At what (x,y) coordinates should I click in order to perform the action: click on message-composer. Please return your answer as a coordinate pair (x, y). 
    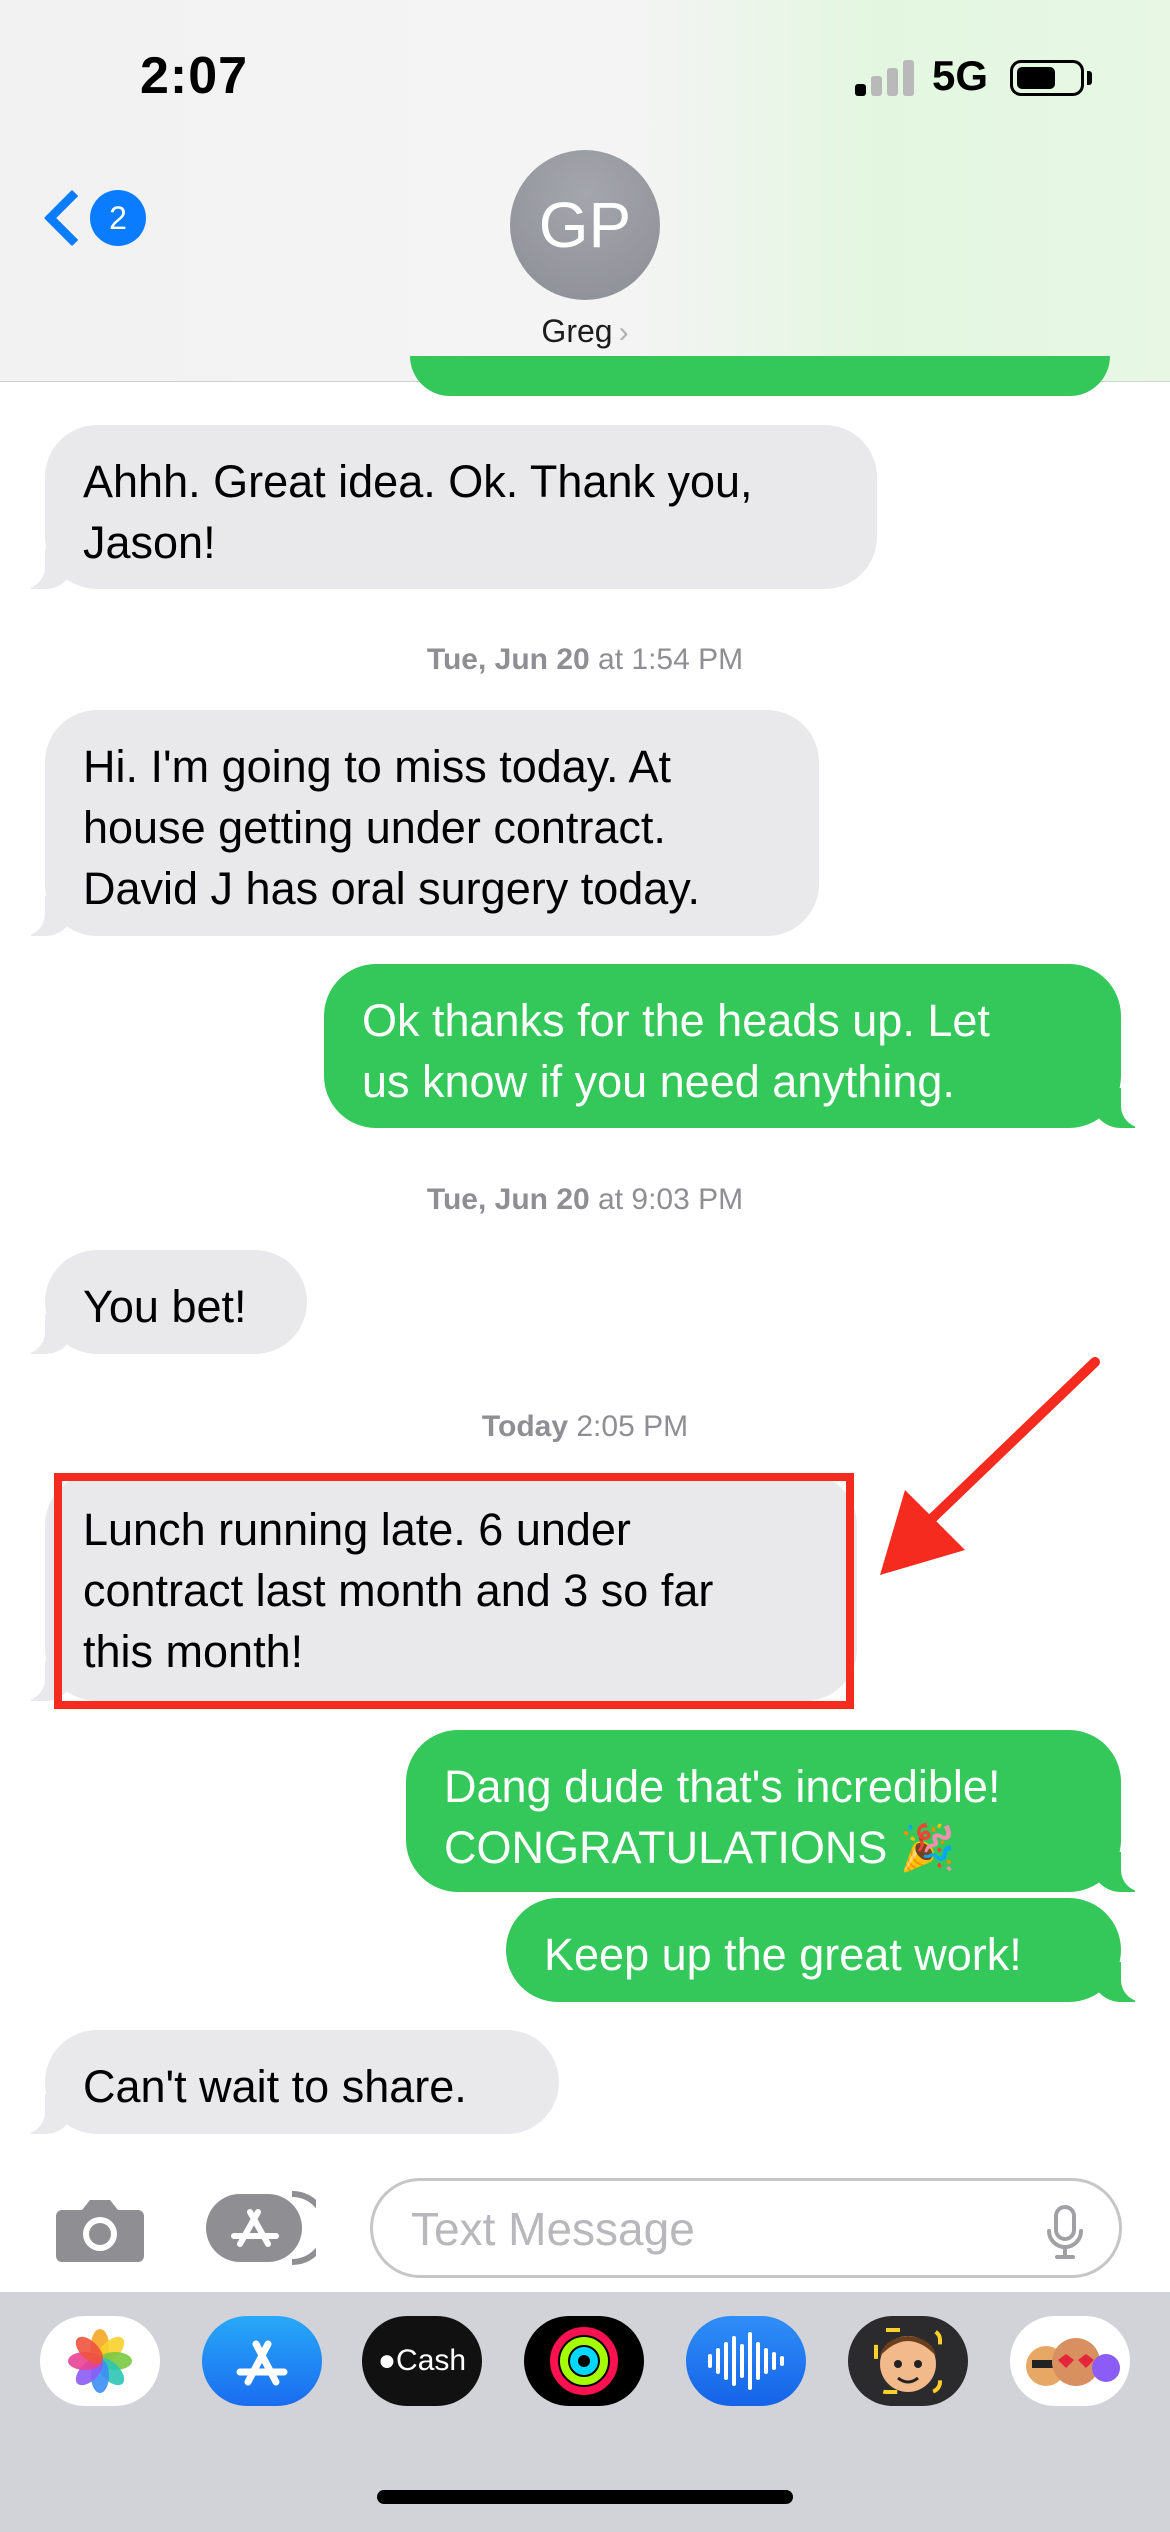
    Looking at the image, I should click on (585, 2225).